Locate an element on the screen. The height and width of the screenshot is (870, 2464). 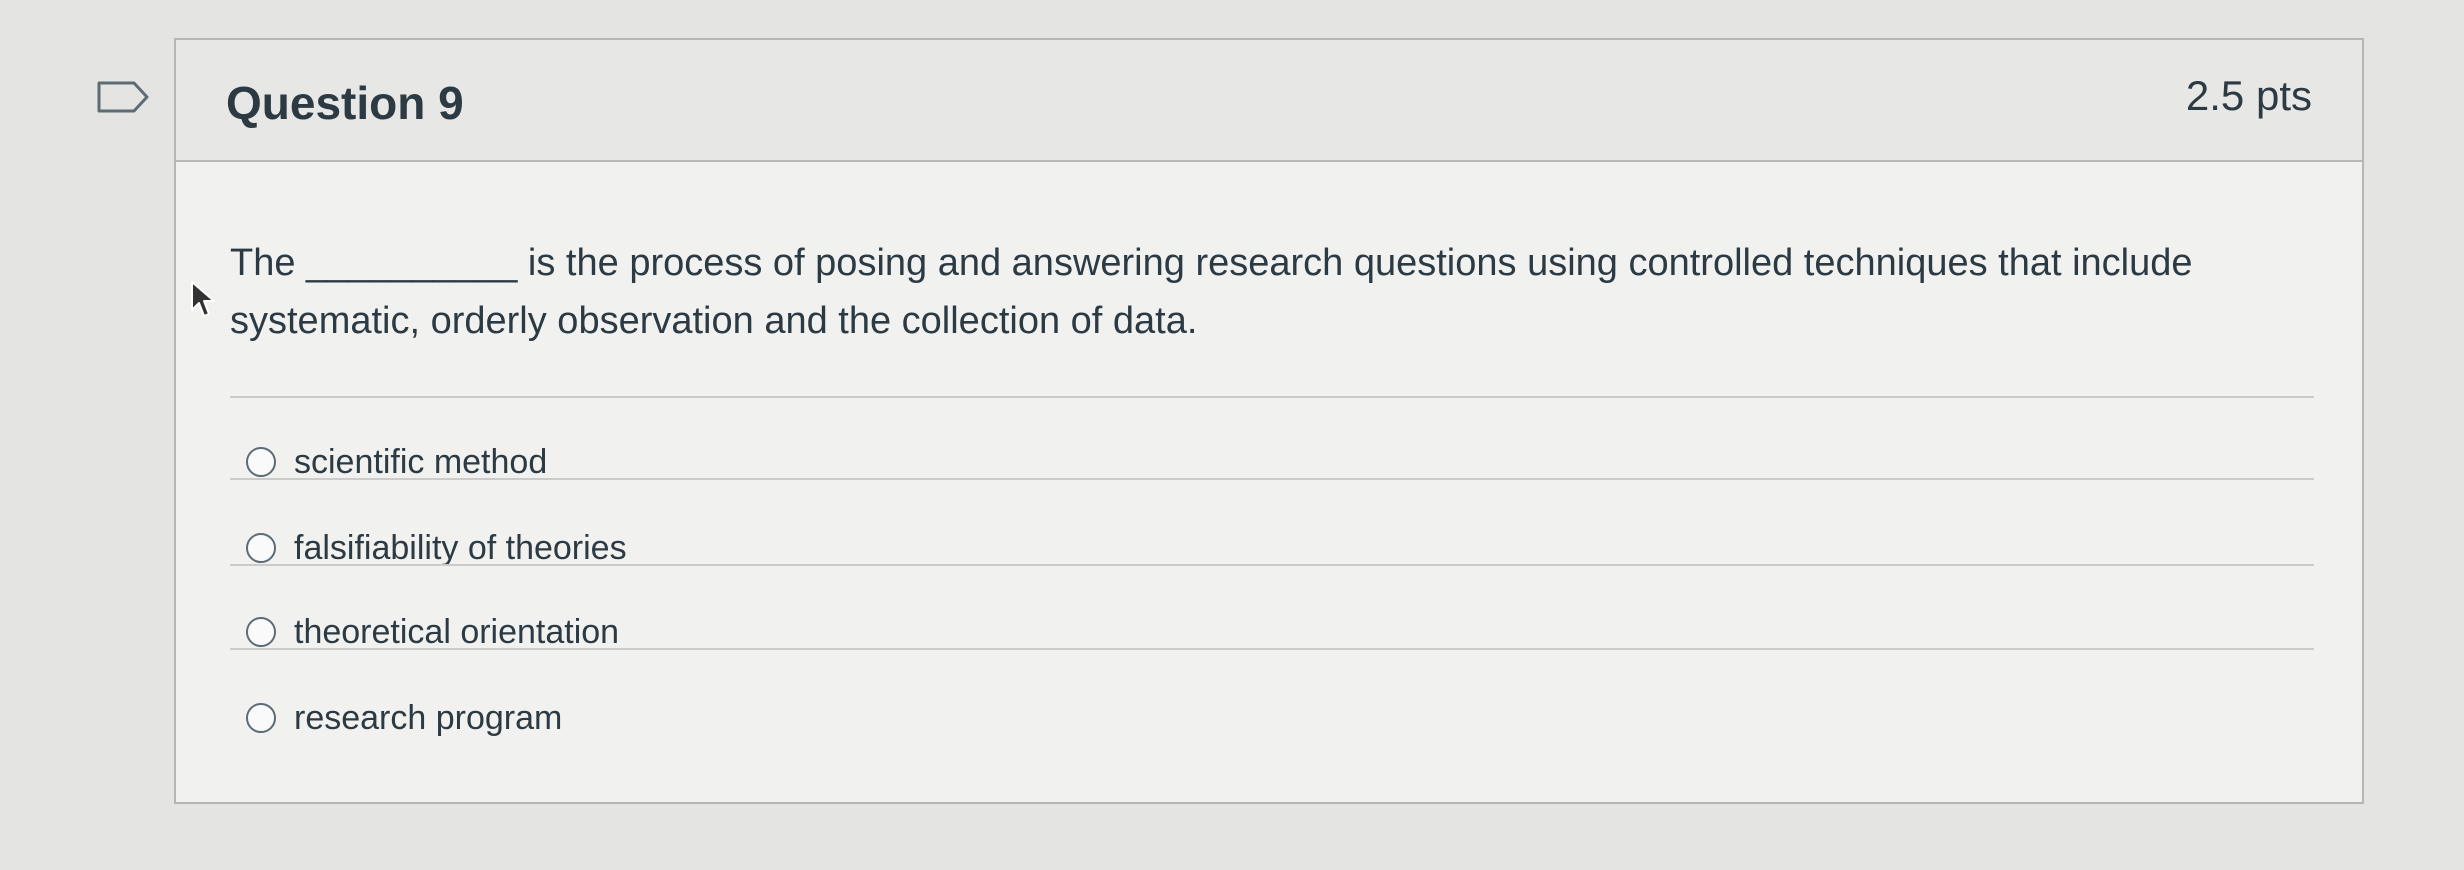
question-points: 2.5 pts is located at coordinates (2248, 95).